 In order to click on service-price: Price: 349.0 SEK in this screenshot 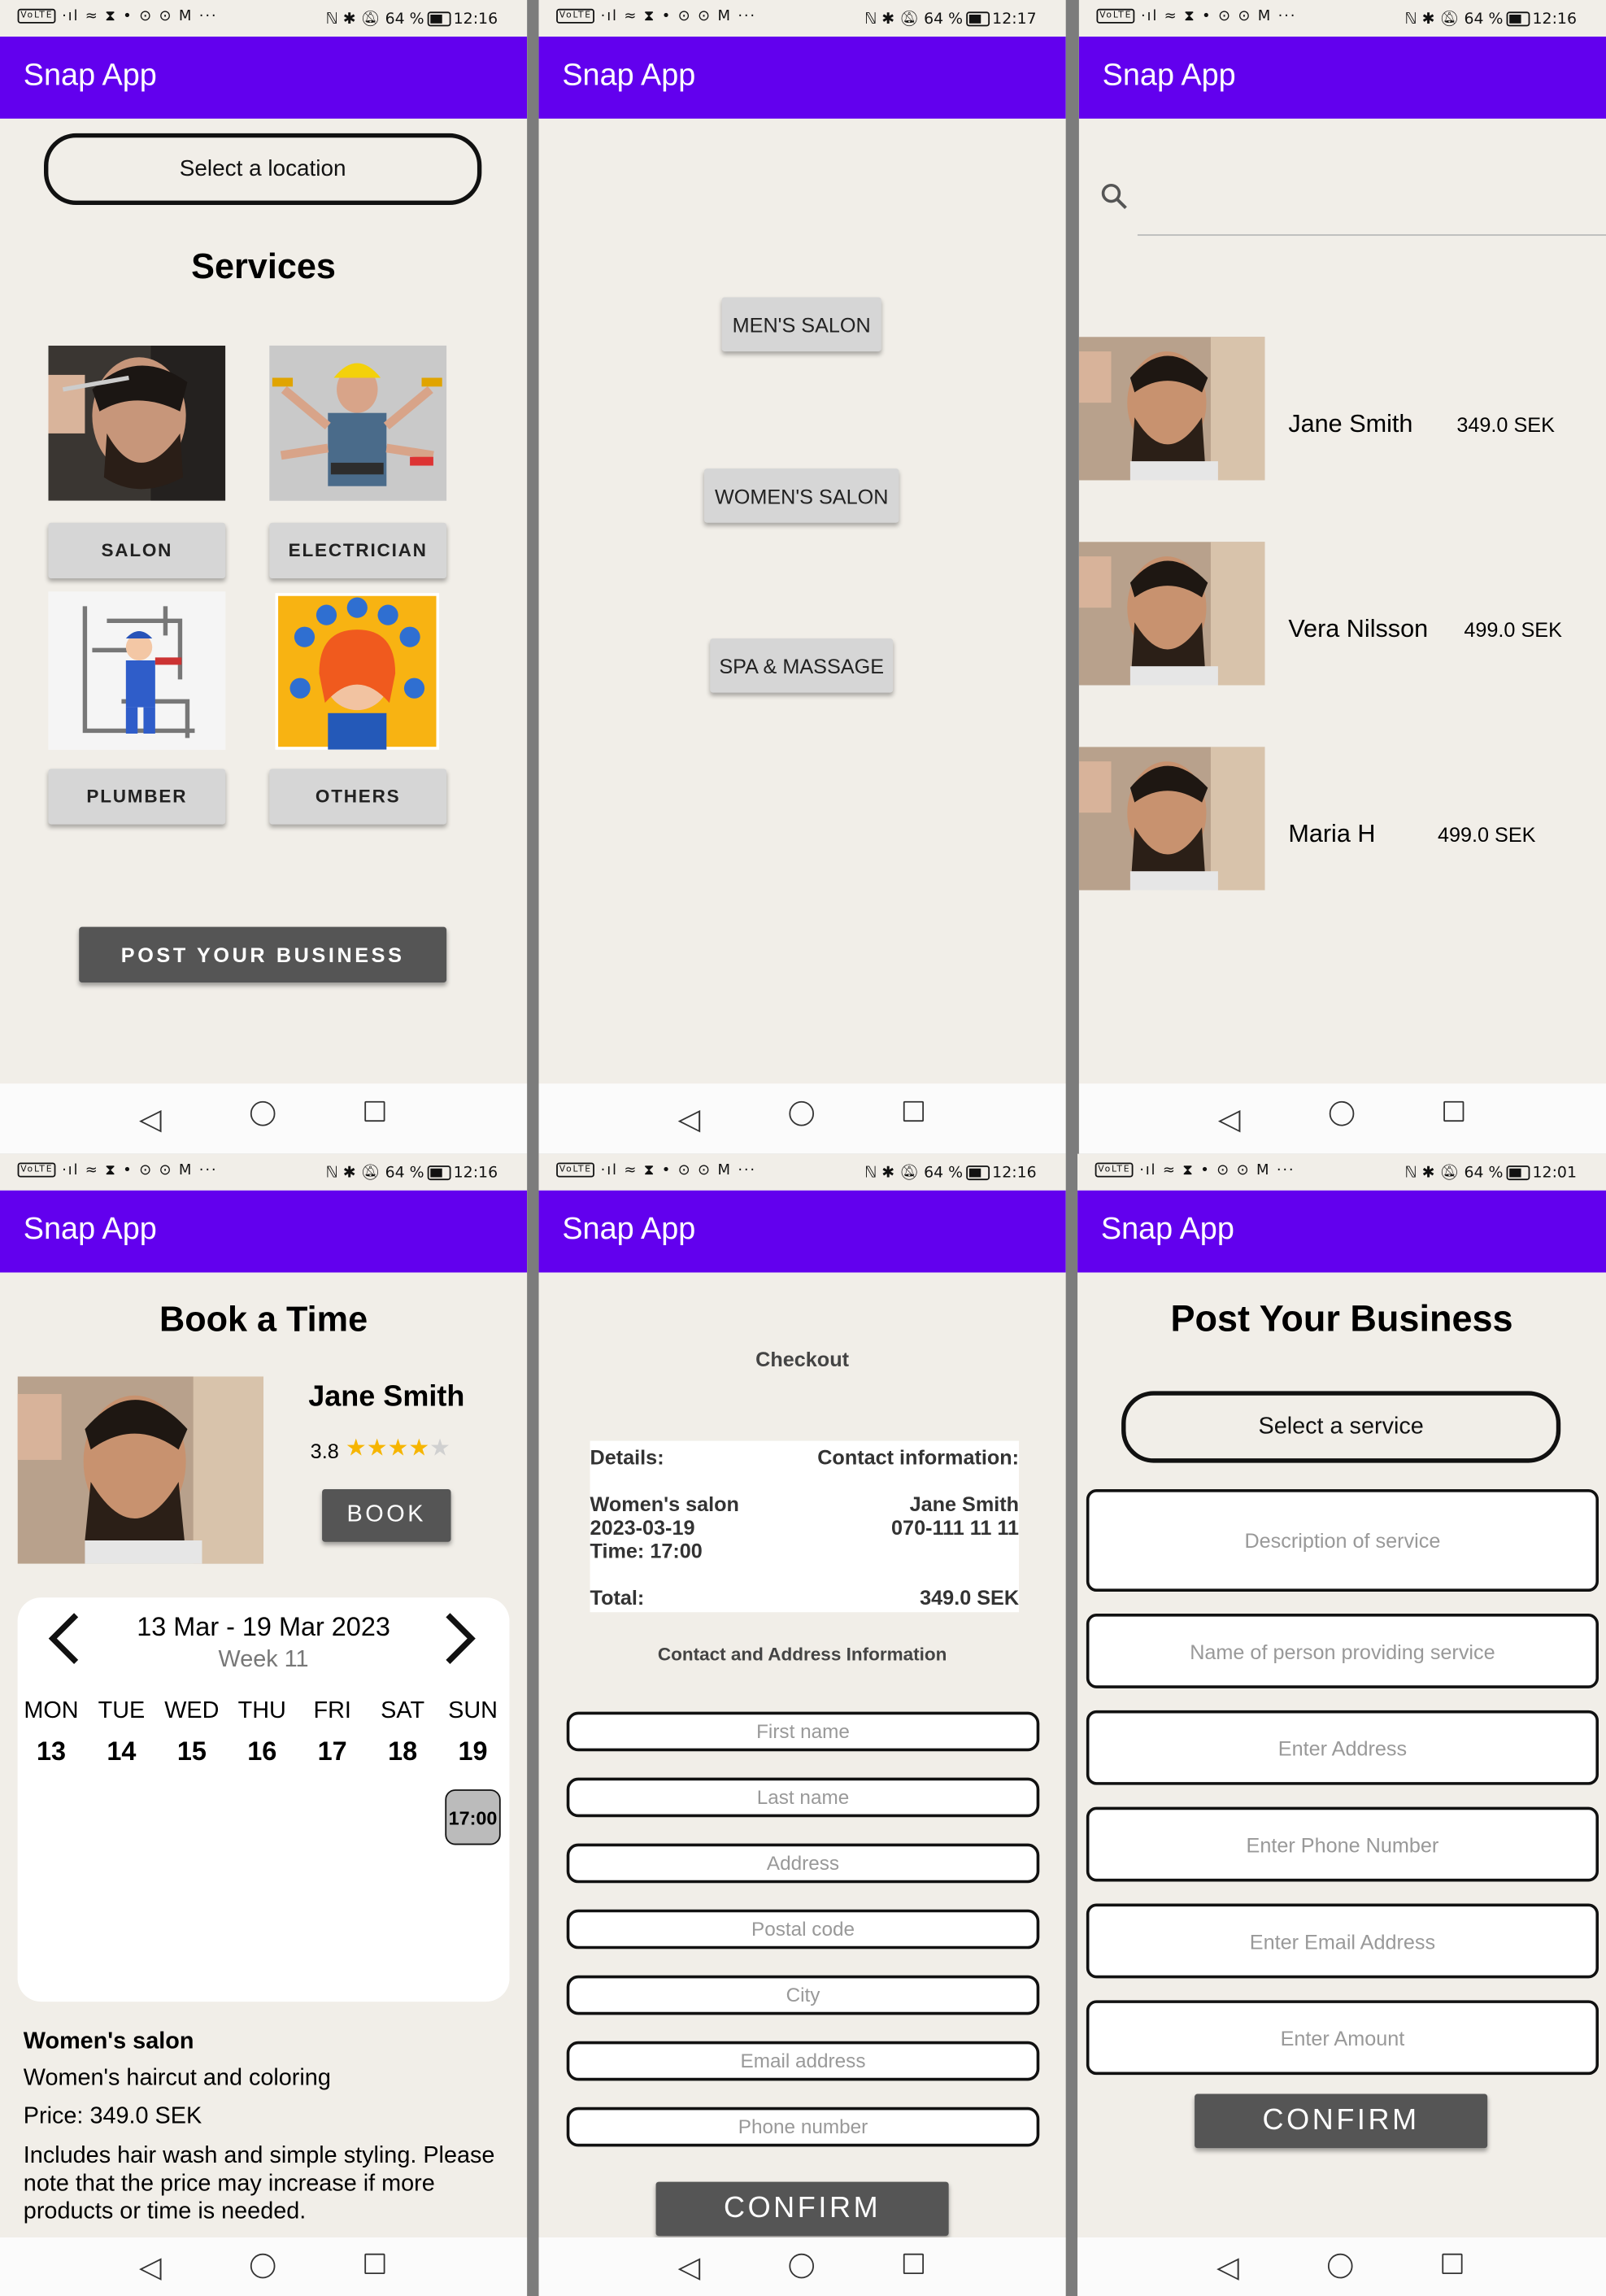, I will do `click(112, 2116)`.